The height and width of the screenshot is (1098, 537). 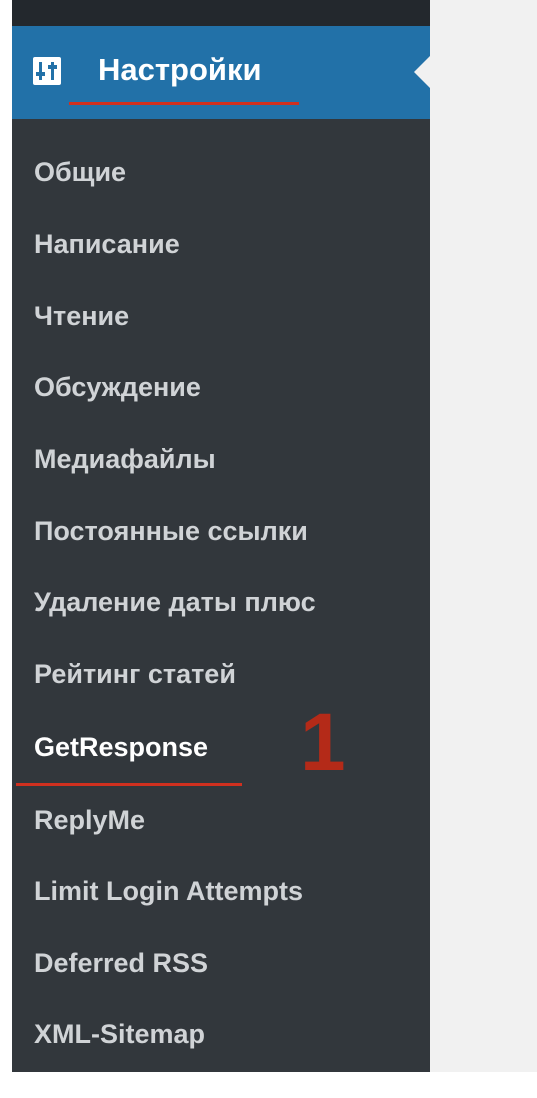 I want to click on submenu-item-getresponse: GetResponse, so click(x=121, y=747).